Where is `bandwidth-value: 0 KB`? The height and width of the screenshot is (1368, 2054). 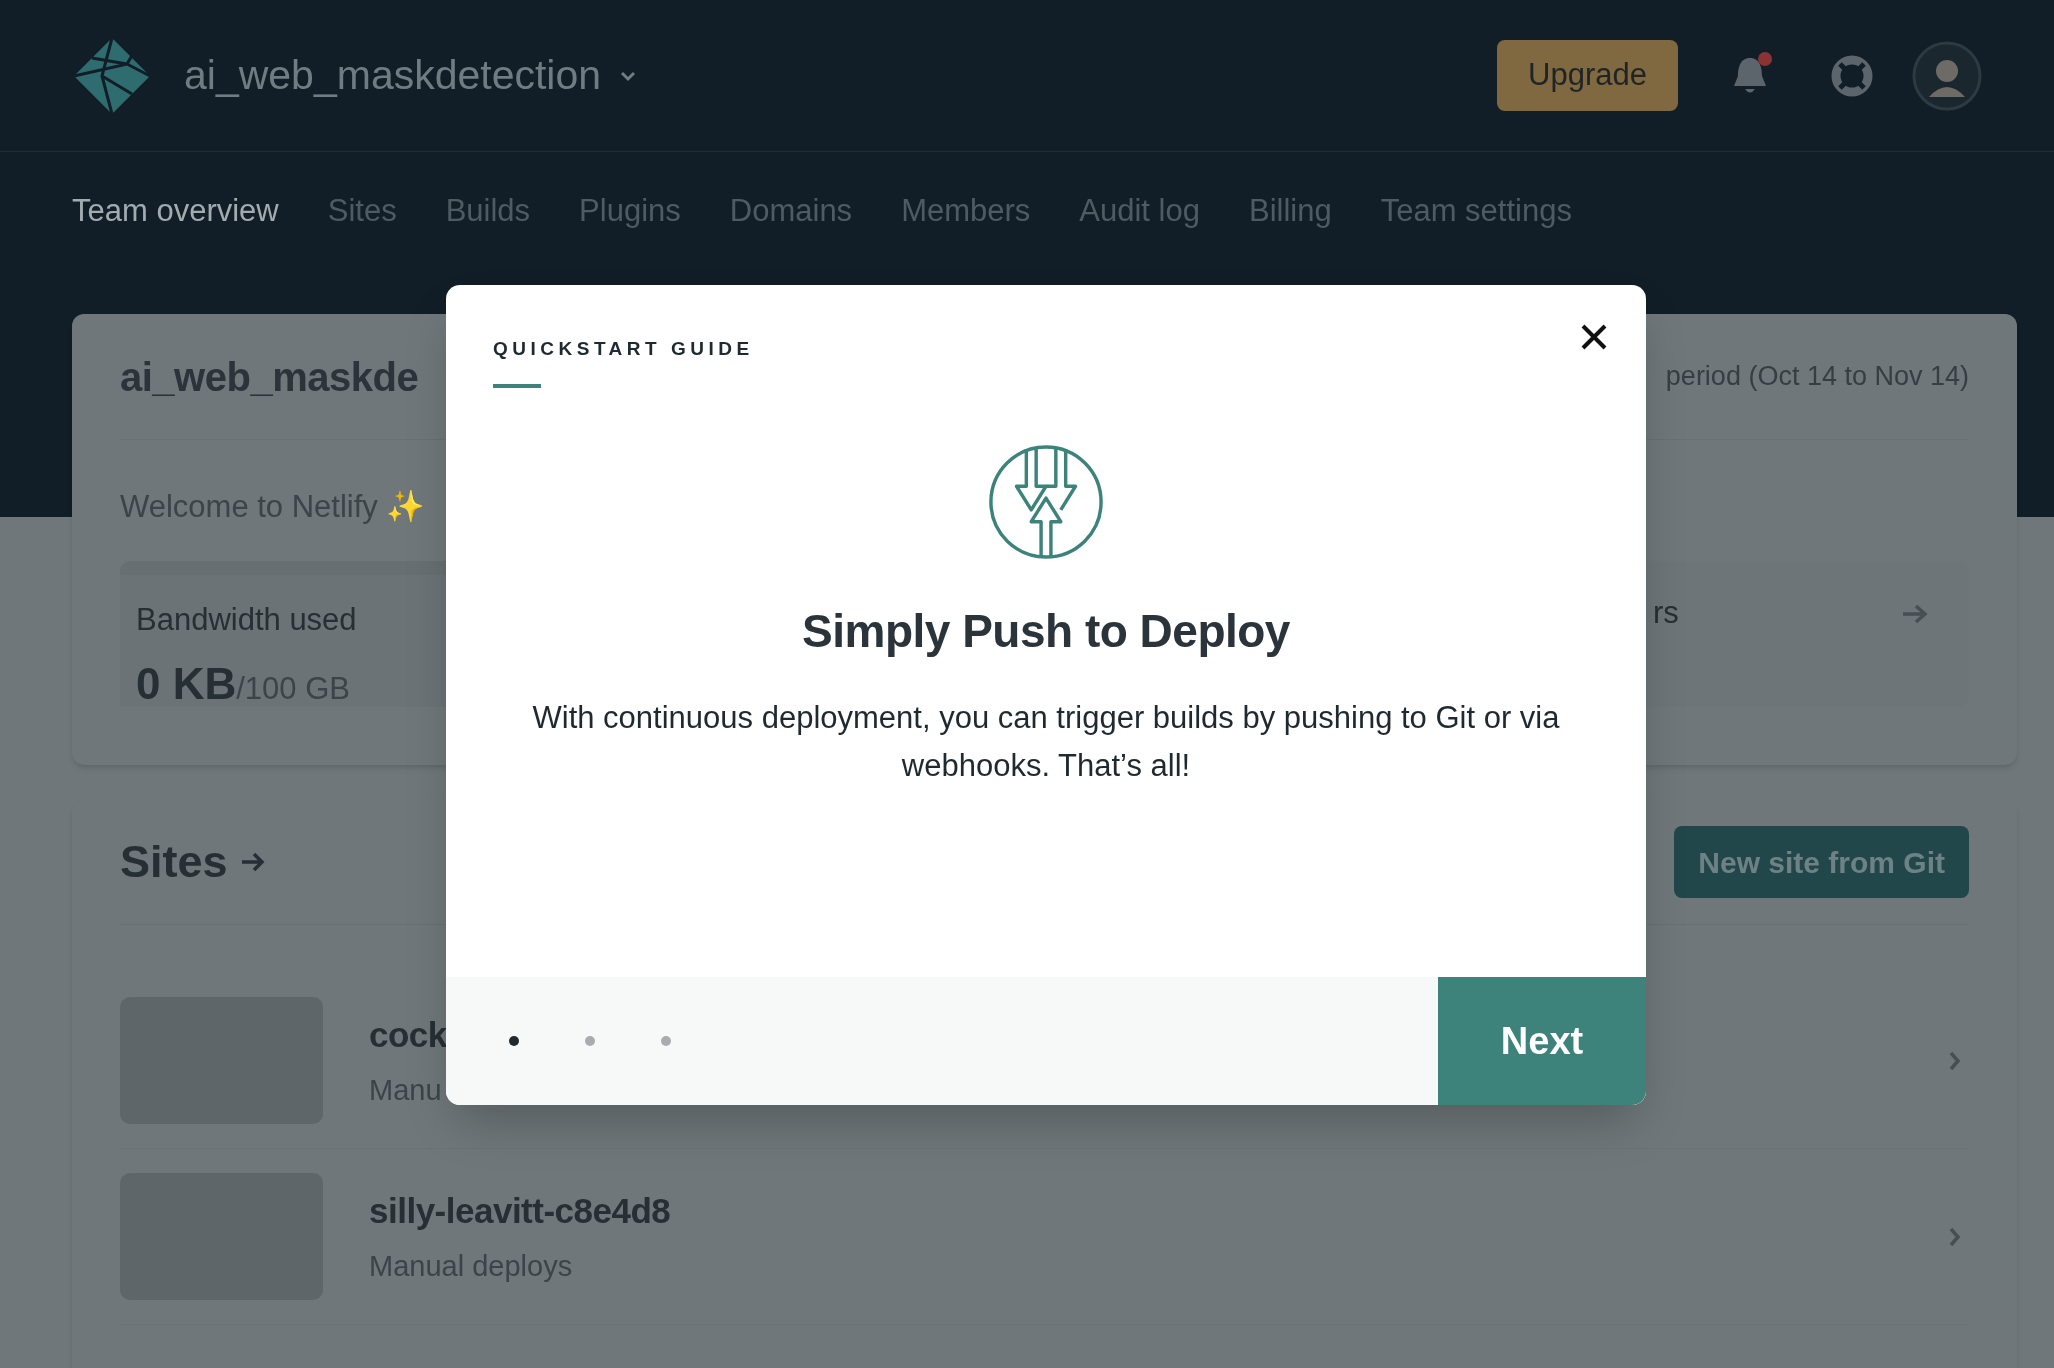
bandwidth-value: 0 KB is located at coordinates (186, 684).